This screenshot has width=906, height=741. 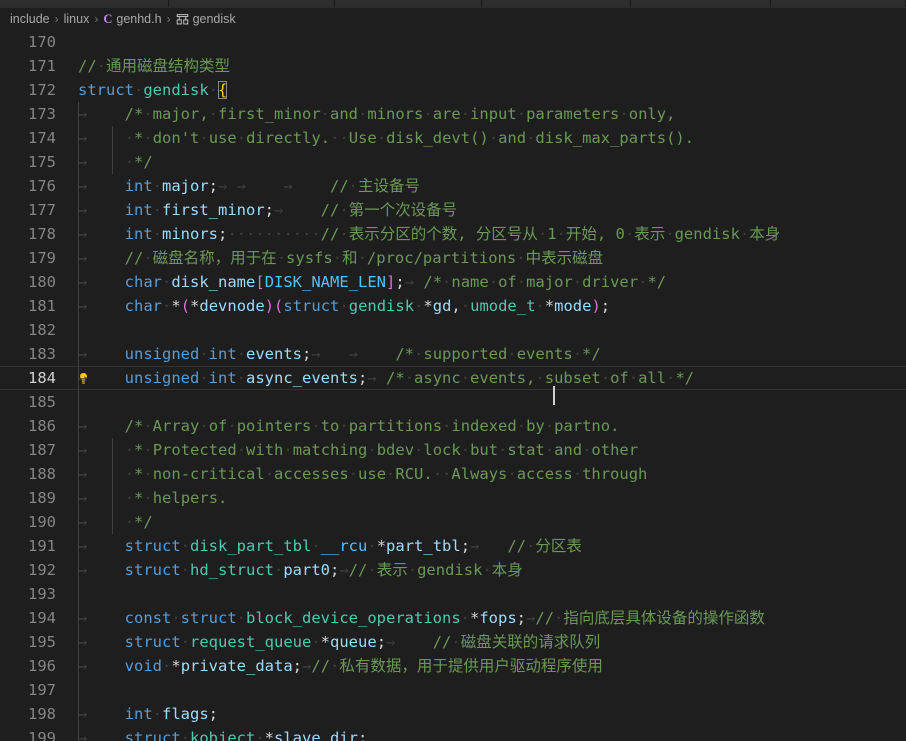 I want to click on line-content: → struct·kobject·*slave_dir;, so click(x=223, y=735).